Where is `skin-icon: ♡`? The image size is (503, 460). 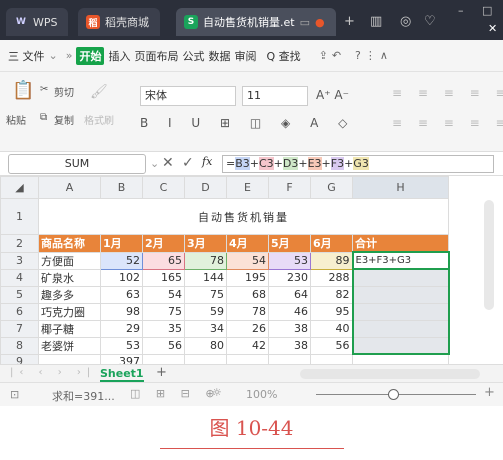 skin-icon: ♡ is located at coordinates (430, 21).